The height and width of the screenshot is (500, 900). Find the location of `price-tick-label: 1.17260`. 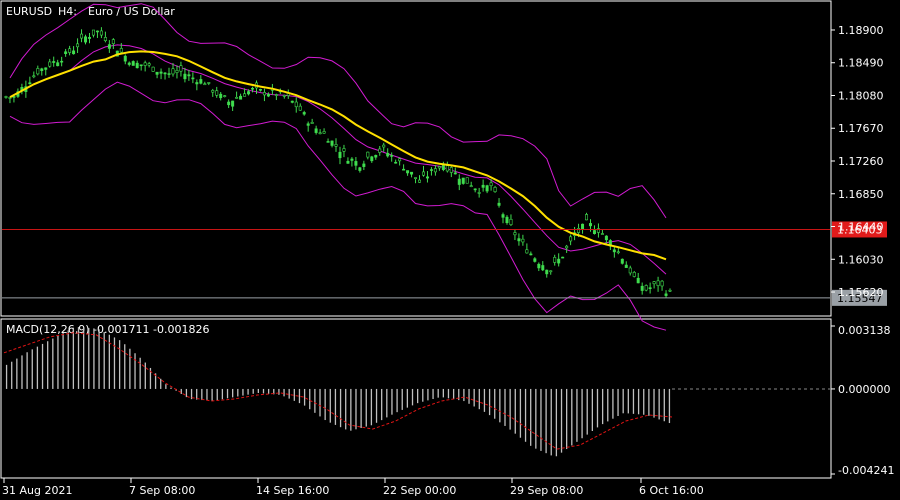

price-tick-label: 1.17260 is located at coordinates (861, 161).